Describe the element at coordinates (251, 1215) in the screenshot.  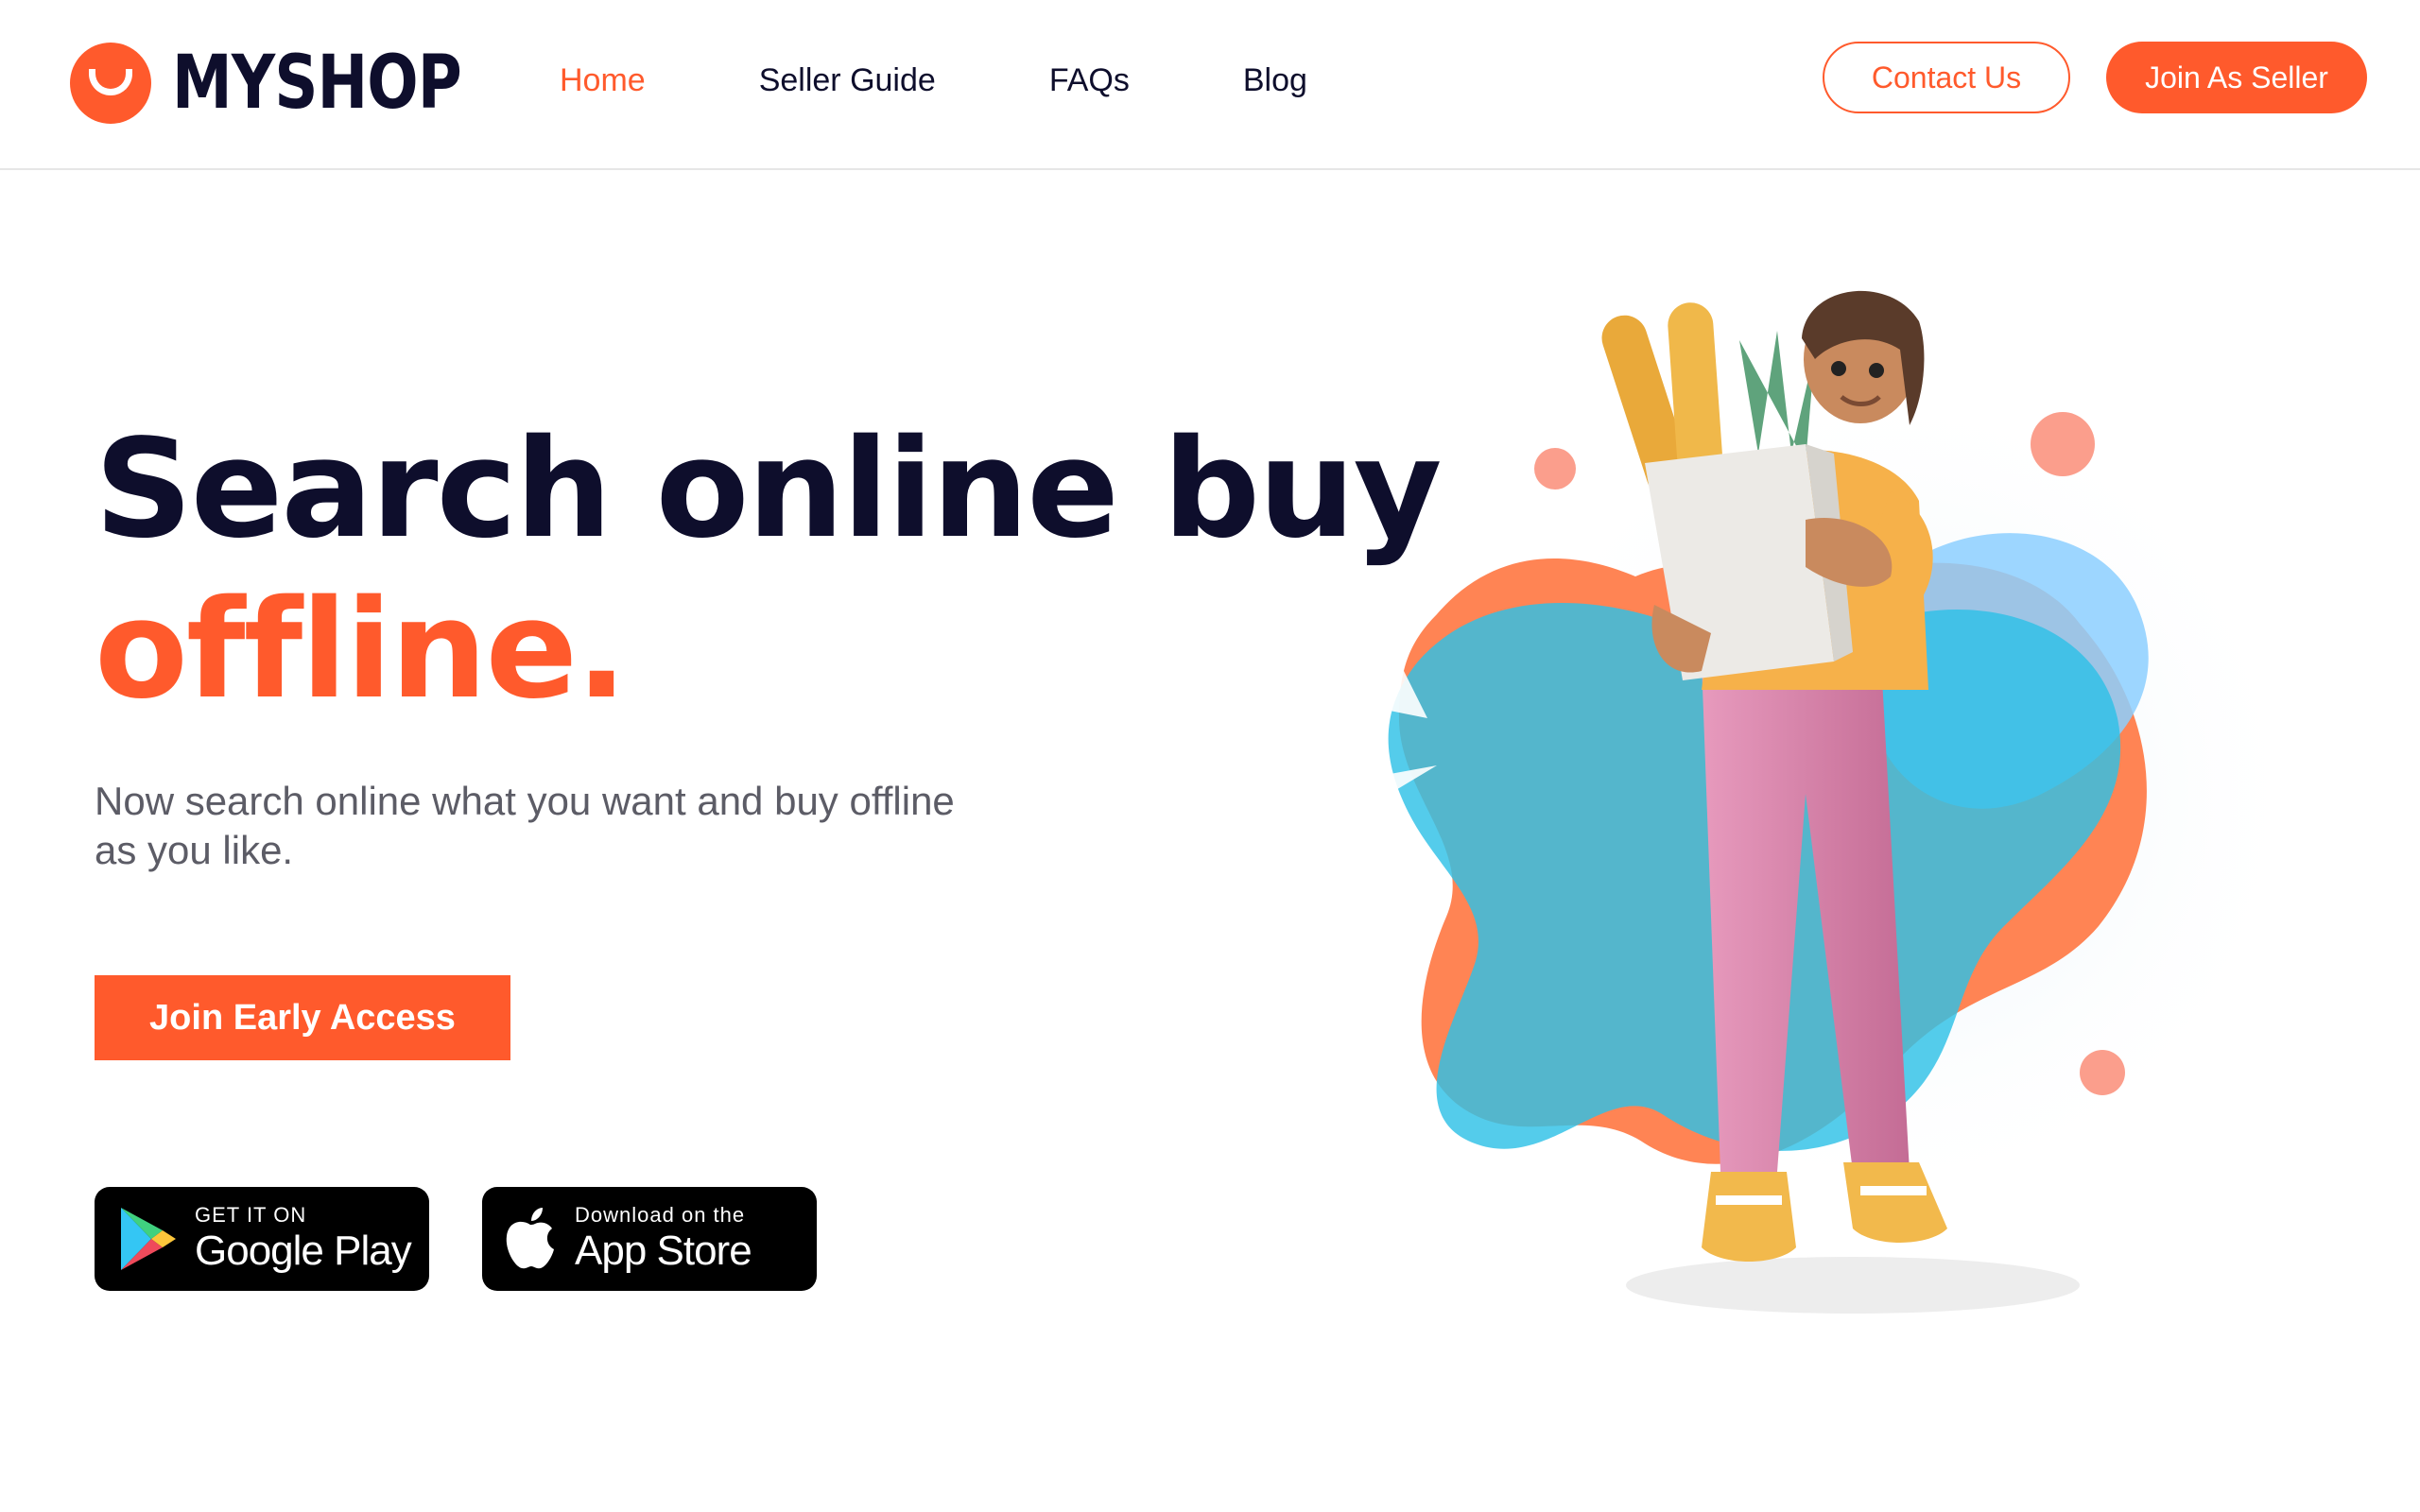
I see `google-play-small-text: GET IT ON` at that location.